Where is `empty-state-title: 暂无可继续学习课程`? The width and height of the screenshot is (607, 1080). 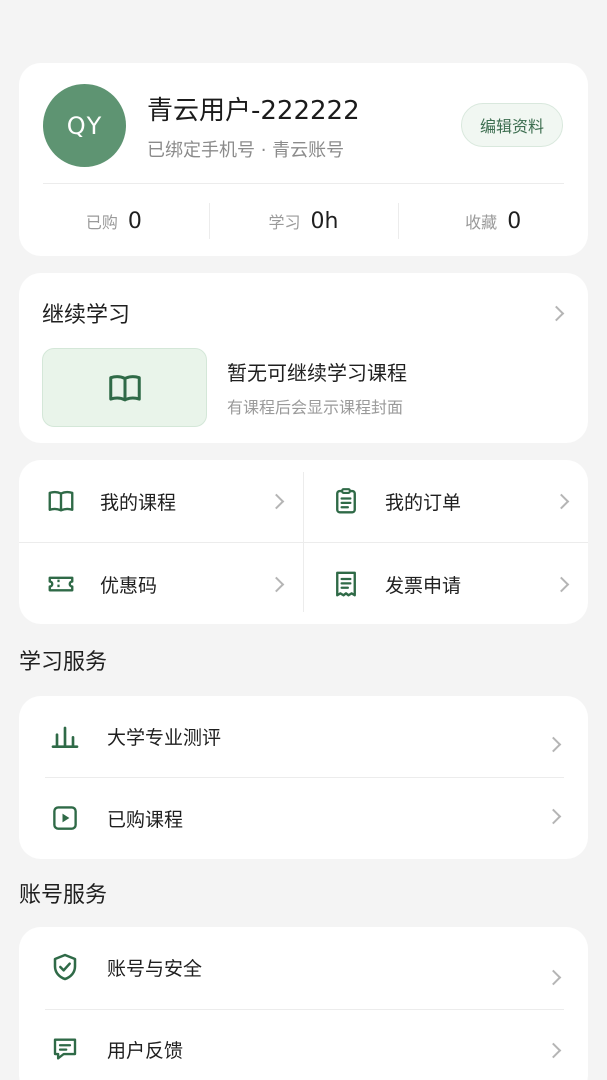 empty-state-title: 暂无可继续学习课程 is located at coordinates (317, 373).